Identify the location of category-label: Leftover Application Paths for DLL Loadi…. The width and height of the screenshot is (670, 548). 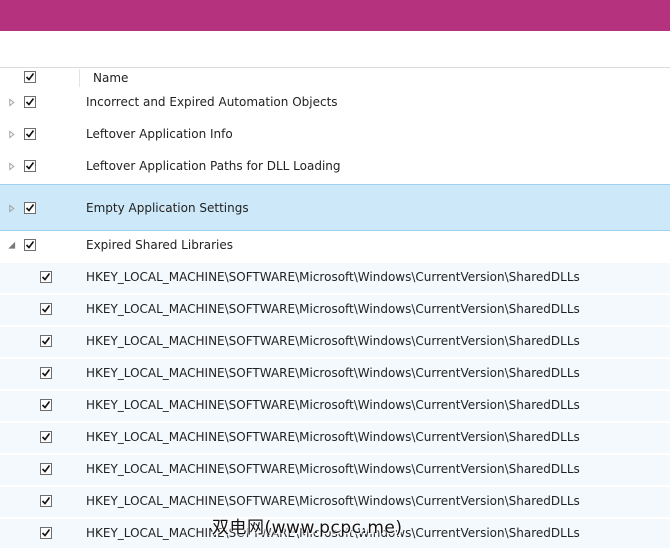
(213, 166).